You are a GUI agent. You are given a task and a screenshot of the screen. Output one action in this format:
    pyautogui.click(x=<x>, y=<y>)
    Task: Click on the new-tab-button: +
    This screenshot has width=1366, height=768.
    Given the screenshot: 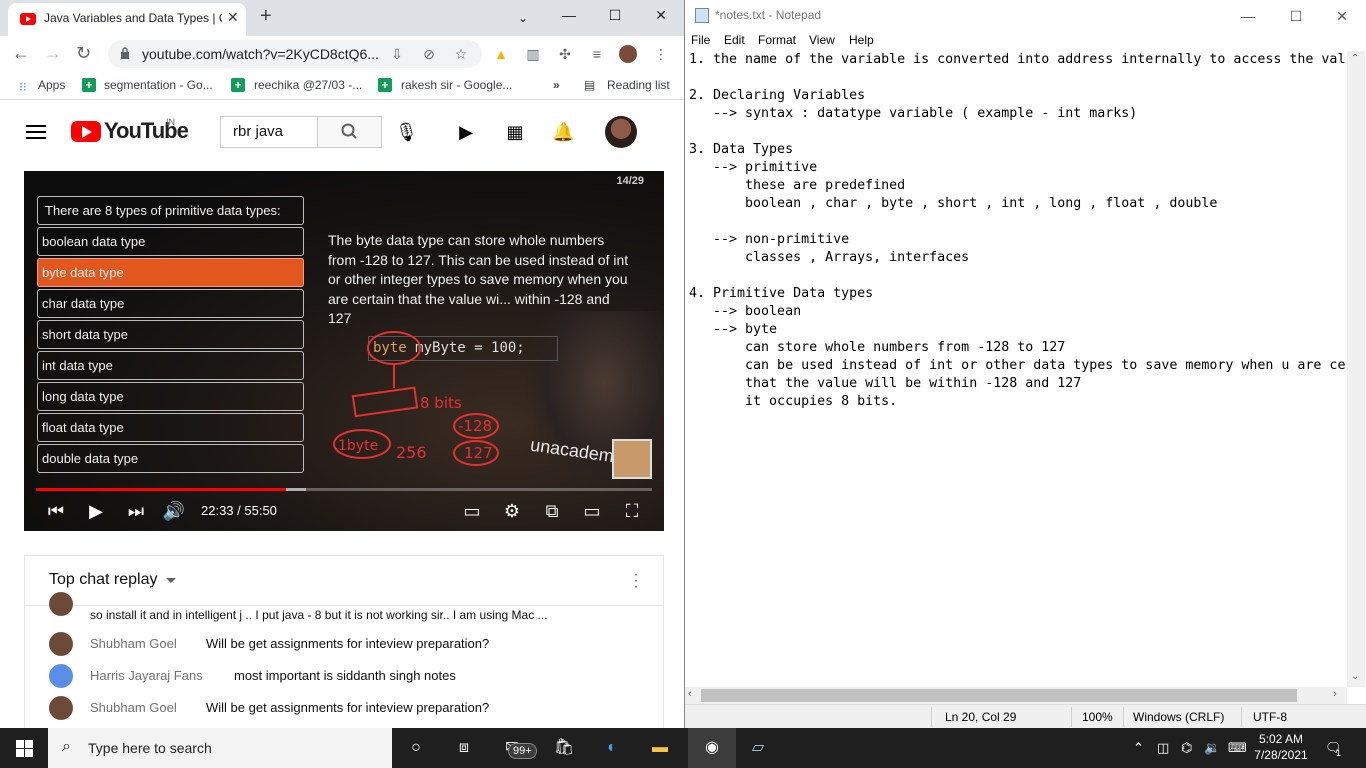 What is the action you would take?
    pyautogui.click(x=266, y=16)
    